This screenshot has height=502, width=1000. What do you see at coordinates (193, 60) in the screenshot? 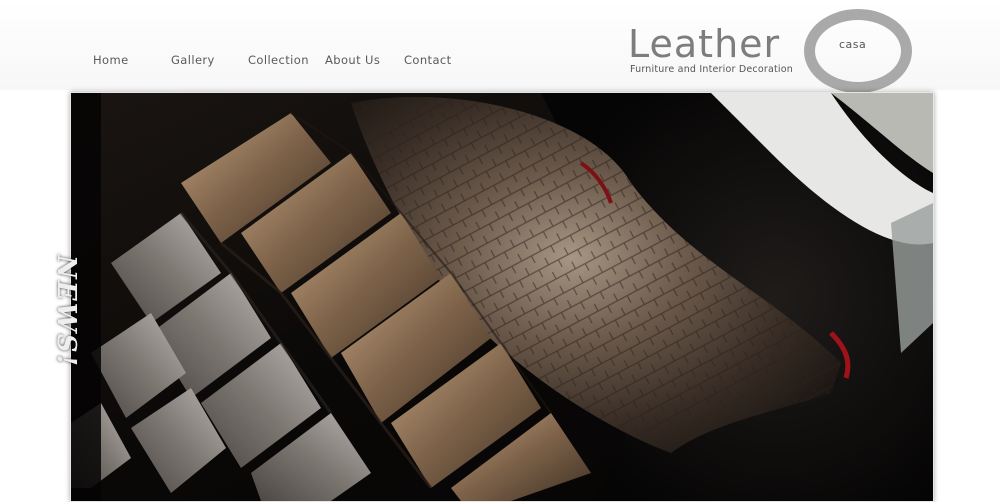
I see `nav-gallery: Gallery` at bounding box center [193, 60].